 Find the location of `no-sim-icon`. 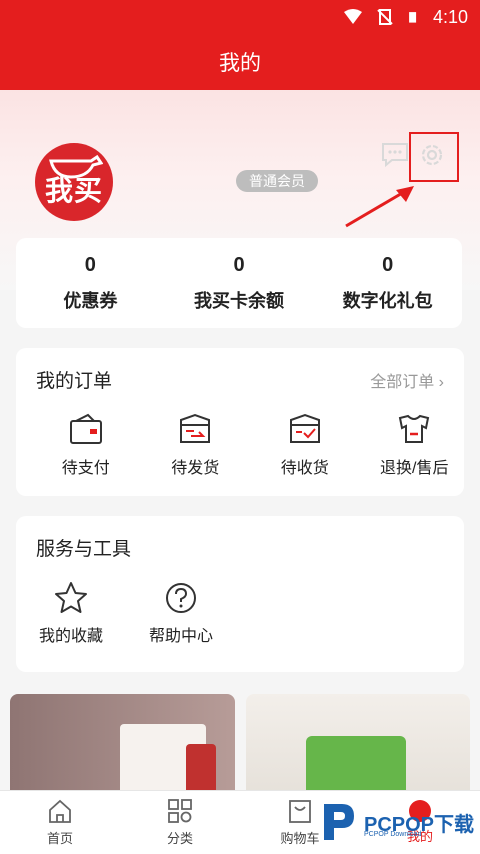

no-sim-icon is located at coordinates (385, 17).